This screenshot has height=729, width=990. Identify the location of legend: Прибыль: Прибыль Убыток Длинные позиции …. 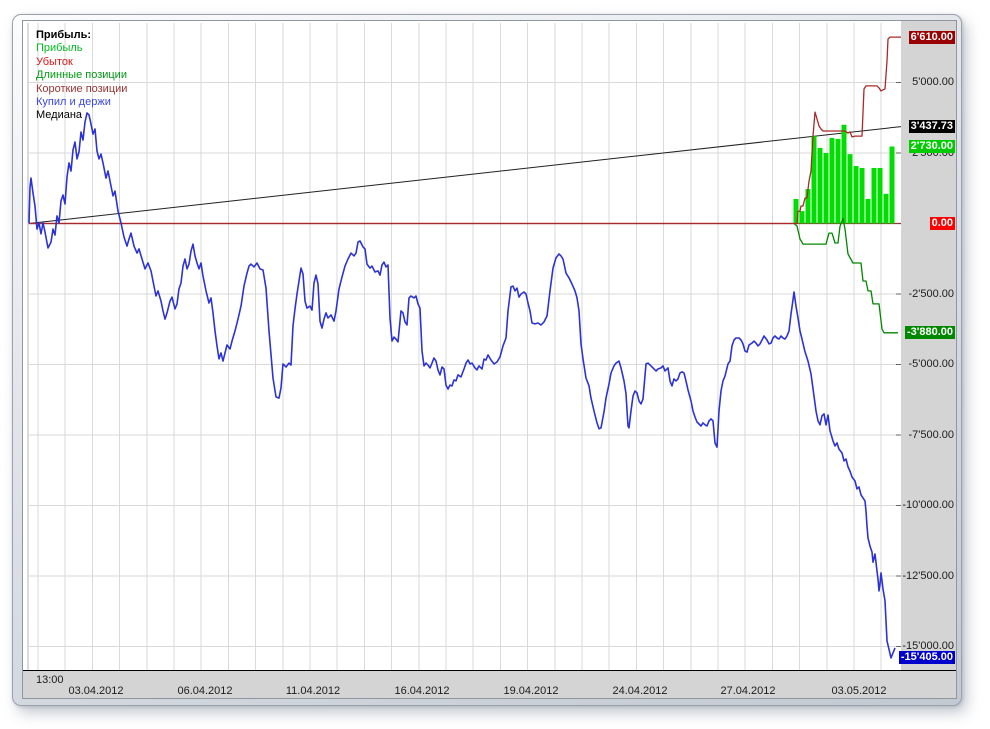
(81, 76).